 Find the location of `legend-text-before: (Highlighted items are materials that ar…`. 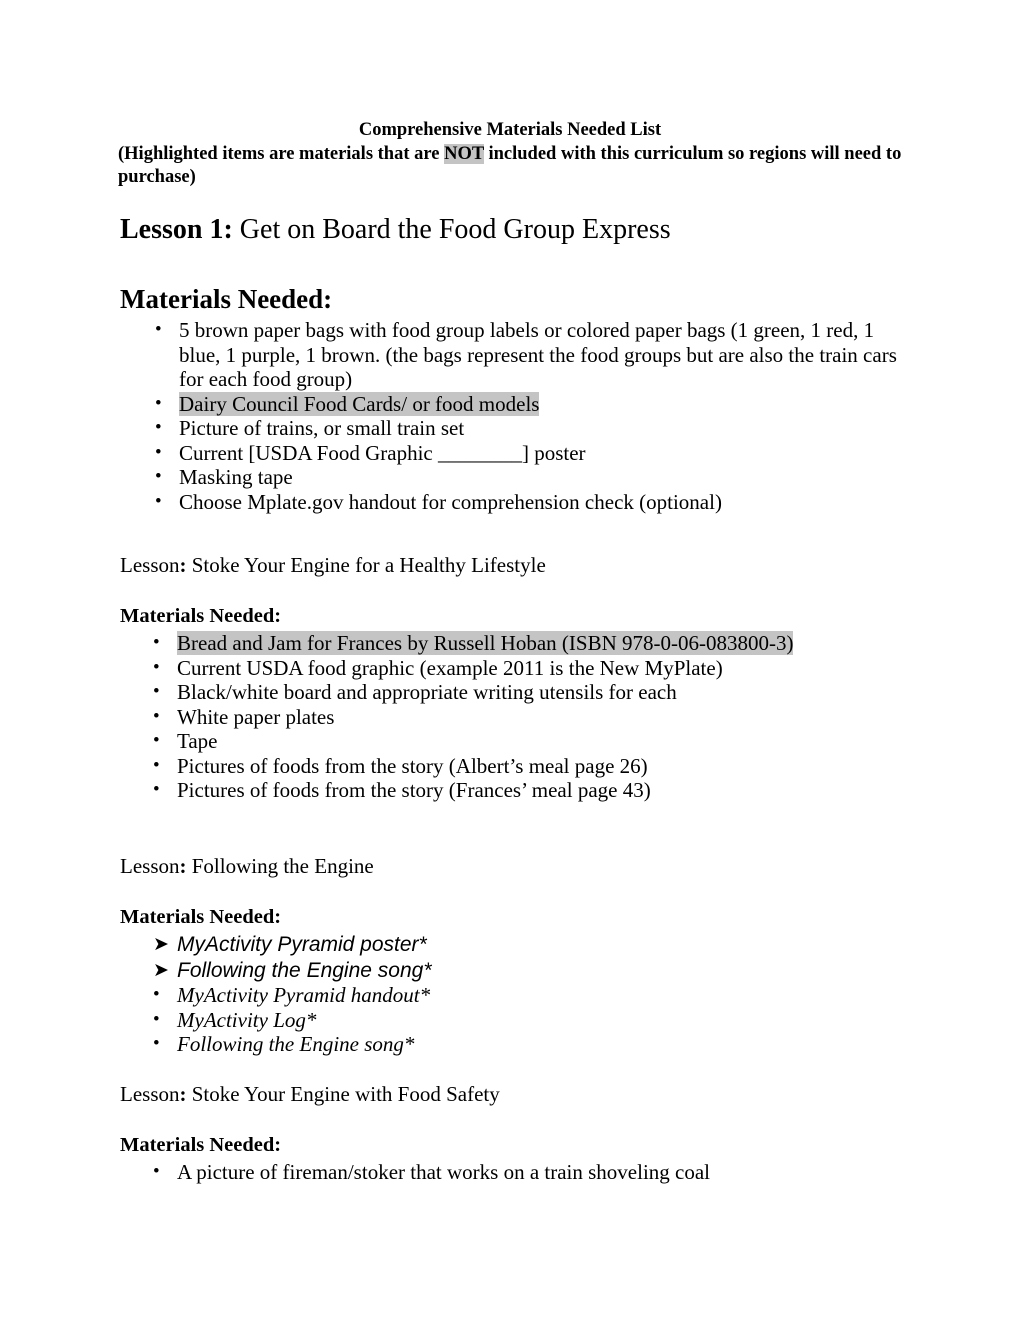

legend-text-before: (Highlighted items are materials that ar… is located at coordinates (281, 153).